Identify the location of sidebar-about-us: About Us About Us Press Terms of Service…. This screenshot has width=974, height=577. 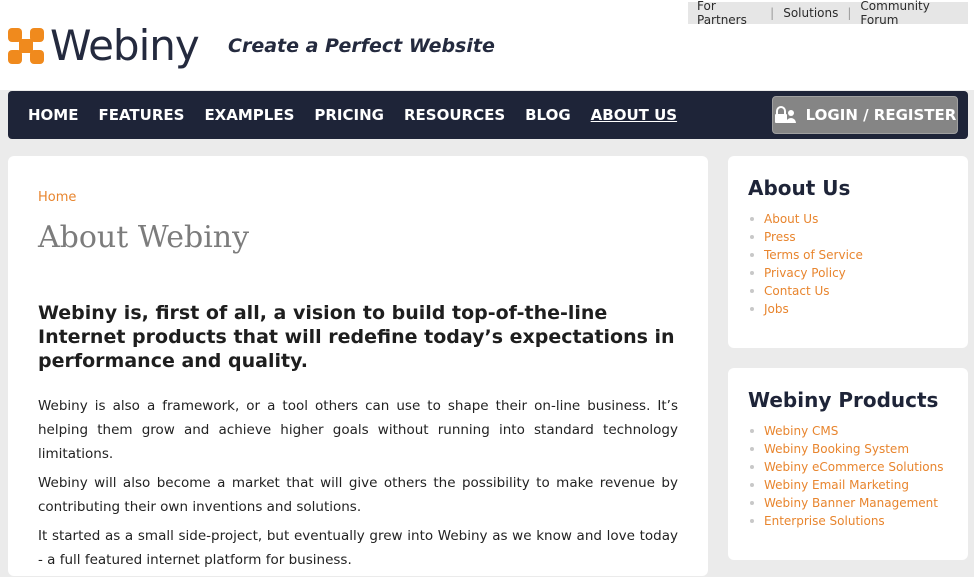
(848, 252).